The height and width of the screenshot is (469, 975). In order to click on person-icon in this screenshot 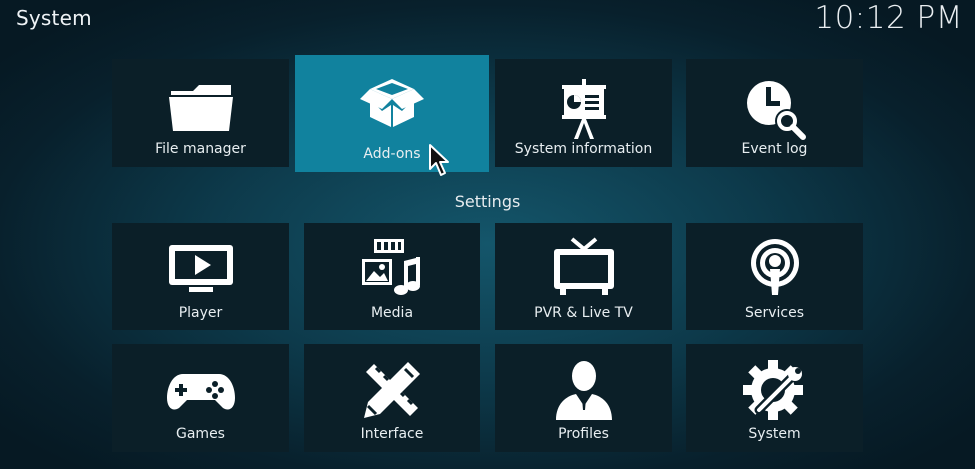, I will do `click(584, 390)`.